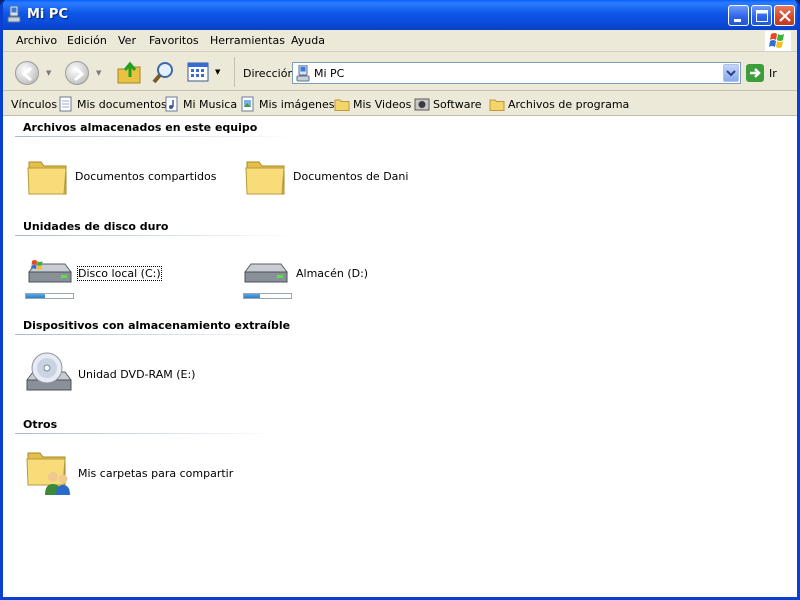 The width and height of the screenshot is (800, 600). Describe the element at coordinates (129, 72) in the screenshot. I see `folder-up-icon` at that location.